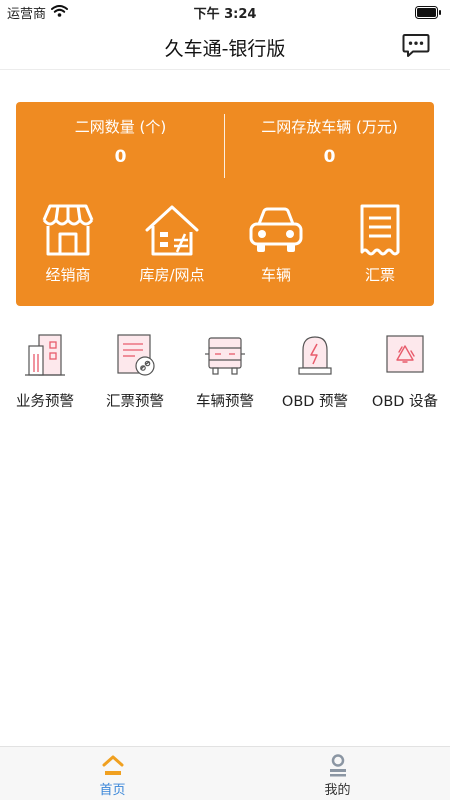 This screenshot has height=801, width=450. What do you see at coordinates (337, 765) in the screenshot?
I see `profile-icon` at bounding box center [337, 765].